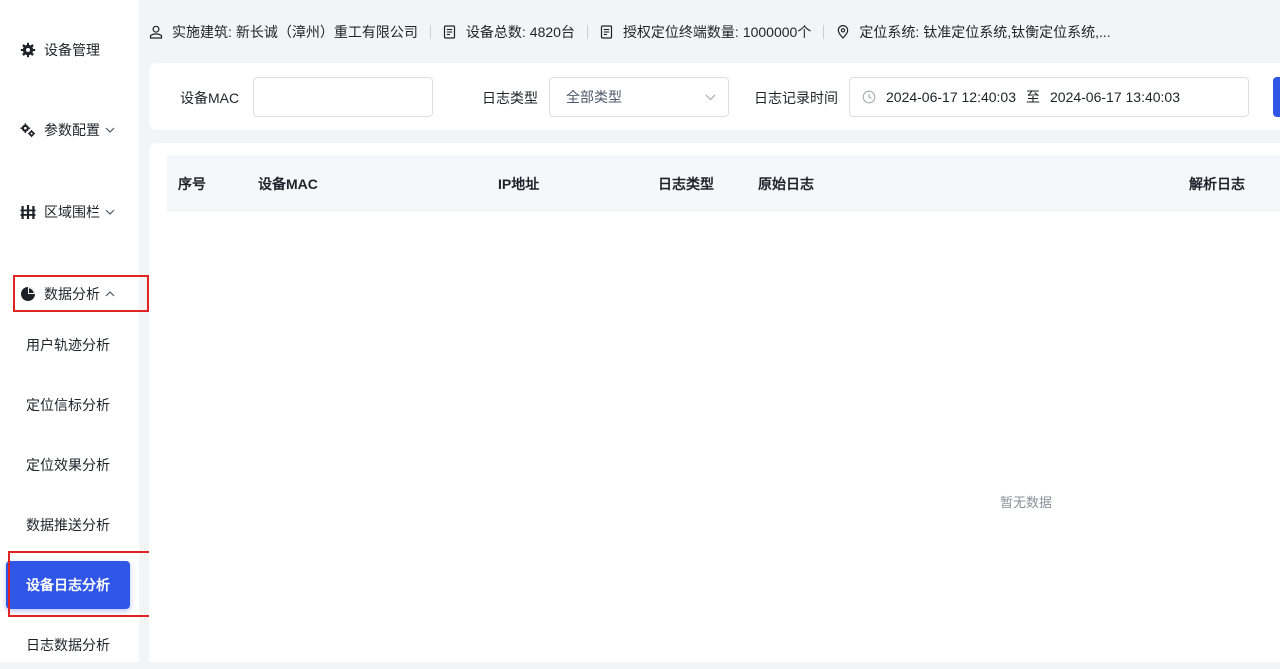 The height and width of the screenshot is (669, 1280). I want to click on location-pin-icon, so click(843, 32).